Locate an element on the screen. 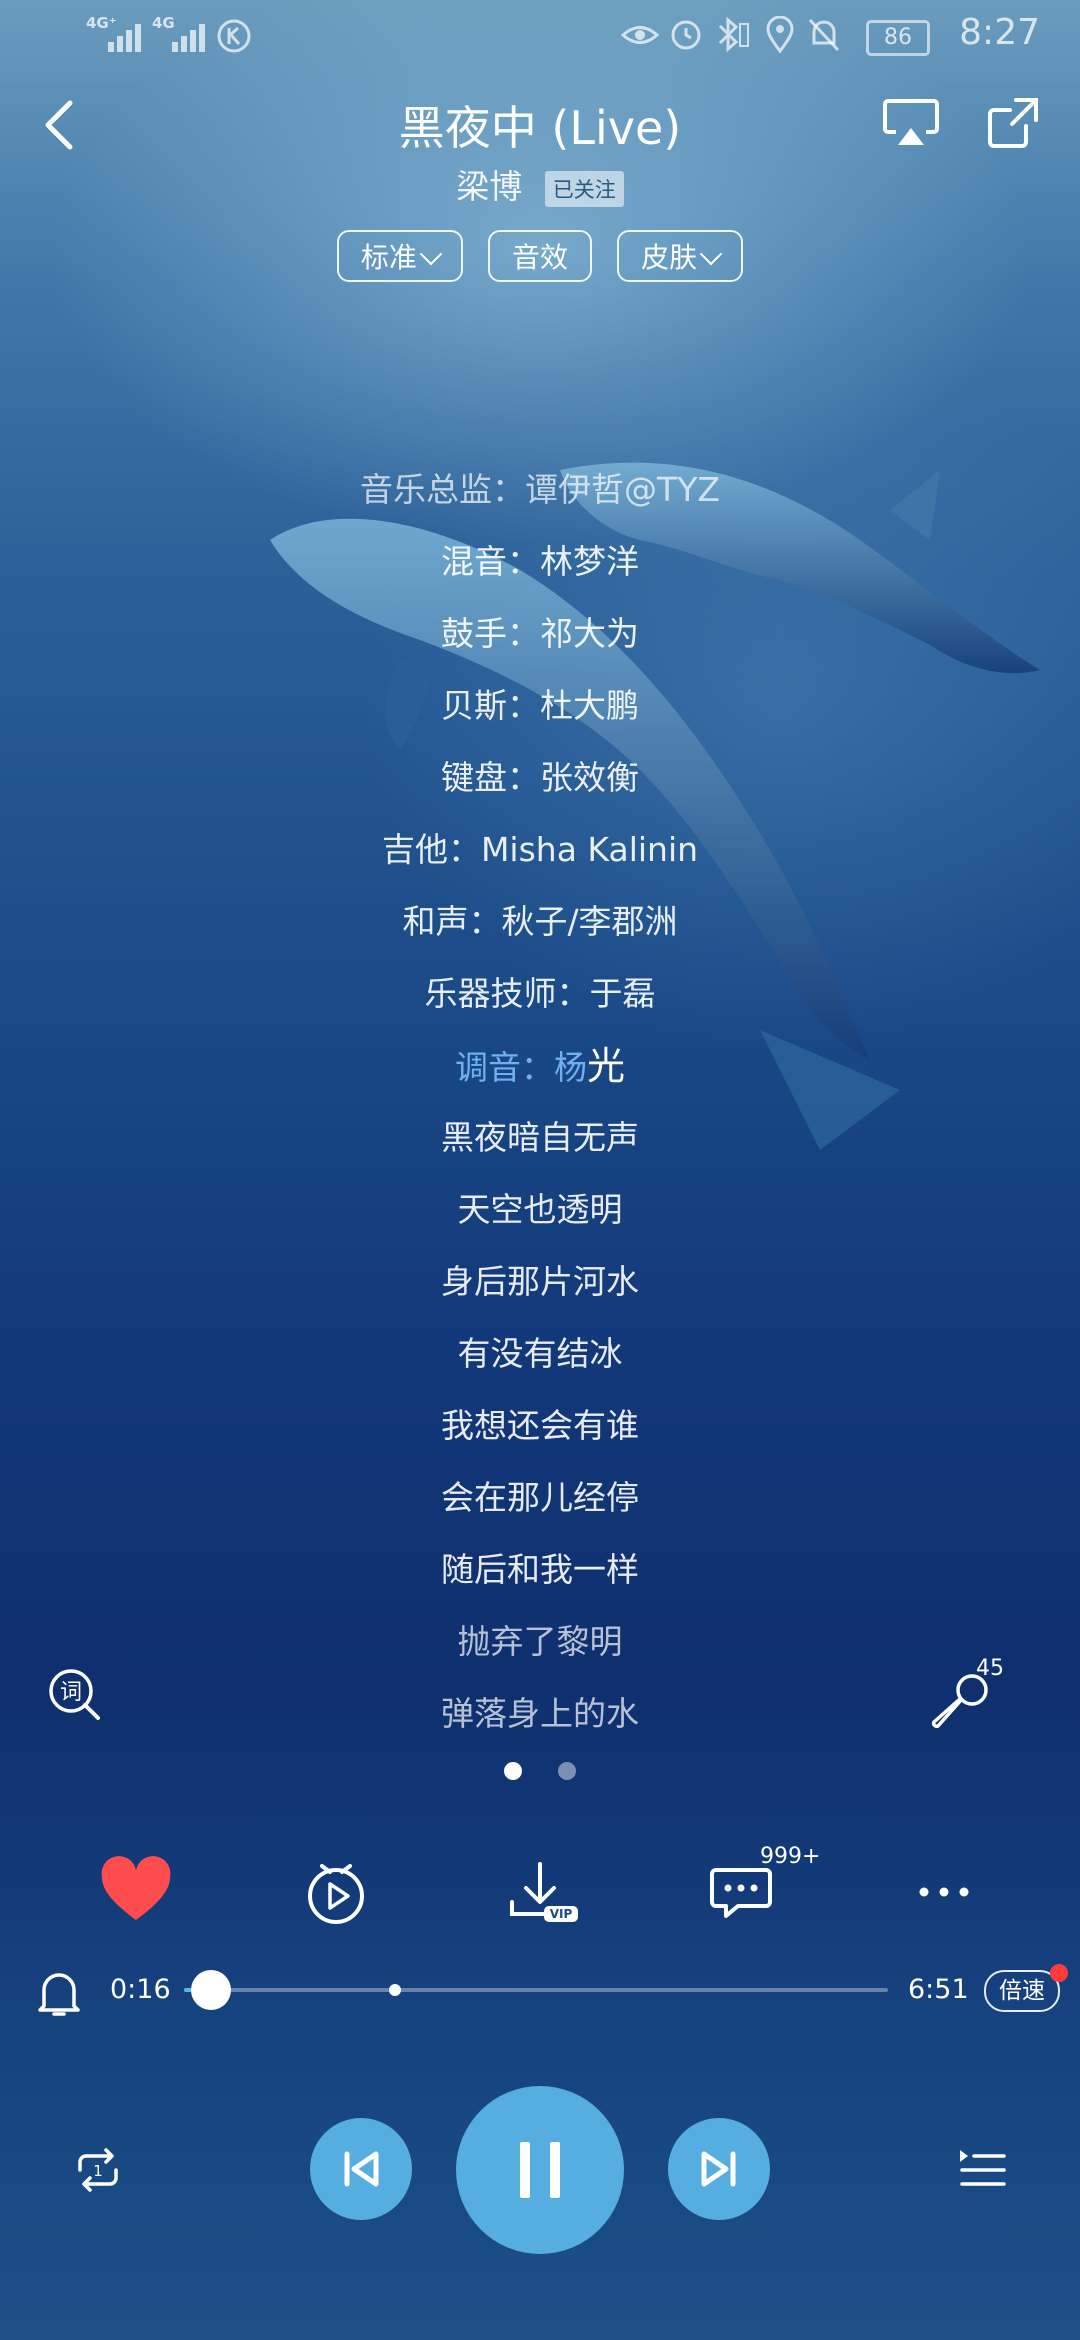 The width and height of the screenshot is (1080, 2340). active-lyric-line: 调音：杨光 is located at coordinates (539, 1066).